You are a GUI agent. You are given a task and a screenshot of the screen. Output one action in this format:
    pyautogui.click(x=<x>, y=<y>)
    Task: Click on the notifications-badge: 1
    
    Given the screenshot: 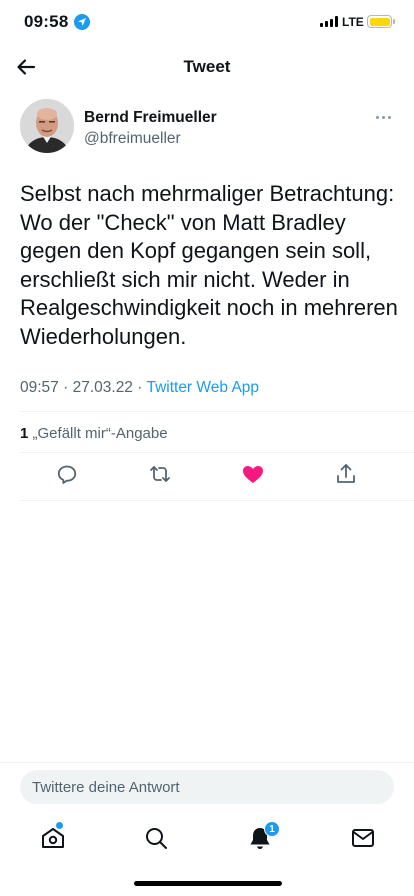 What is the action you would take?
    pyautogui.click(x=272, y=829)
    